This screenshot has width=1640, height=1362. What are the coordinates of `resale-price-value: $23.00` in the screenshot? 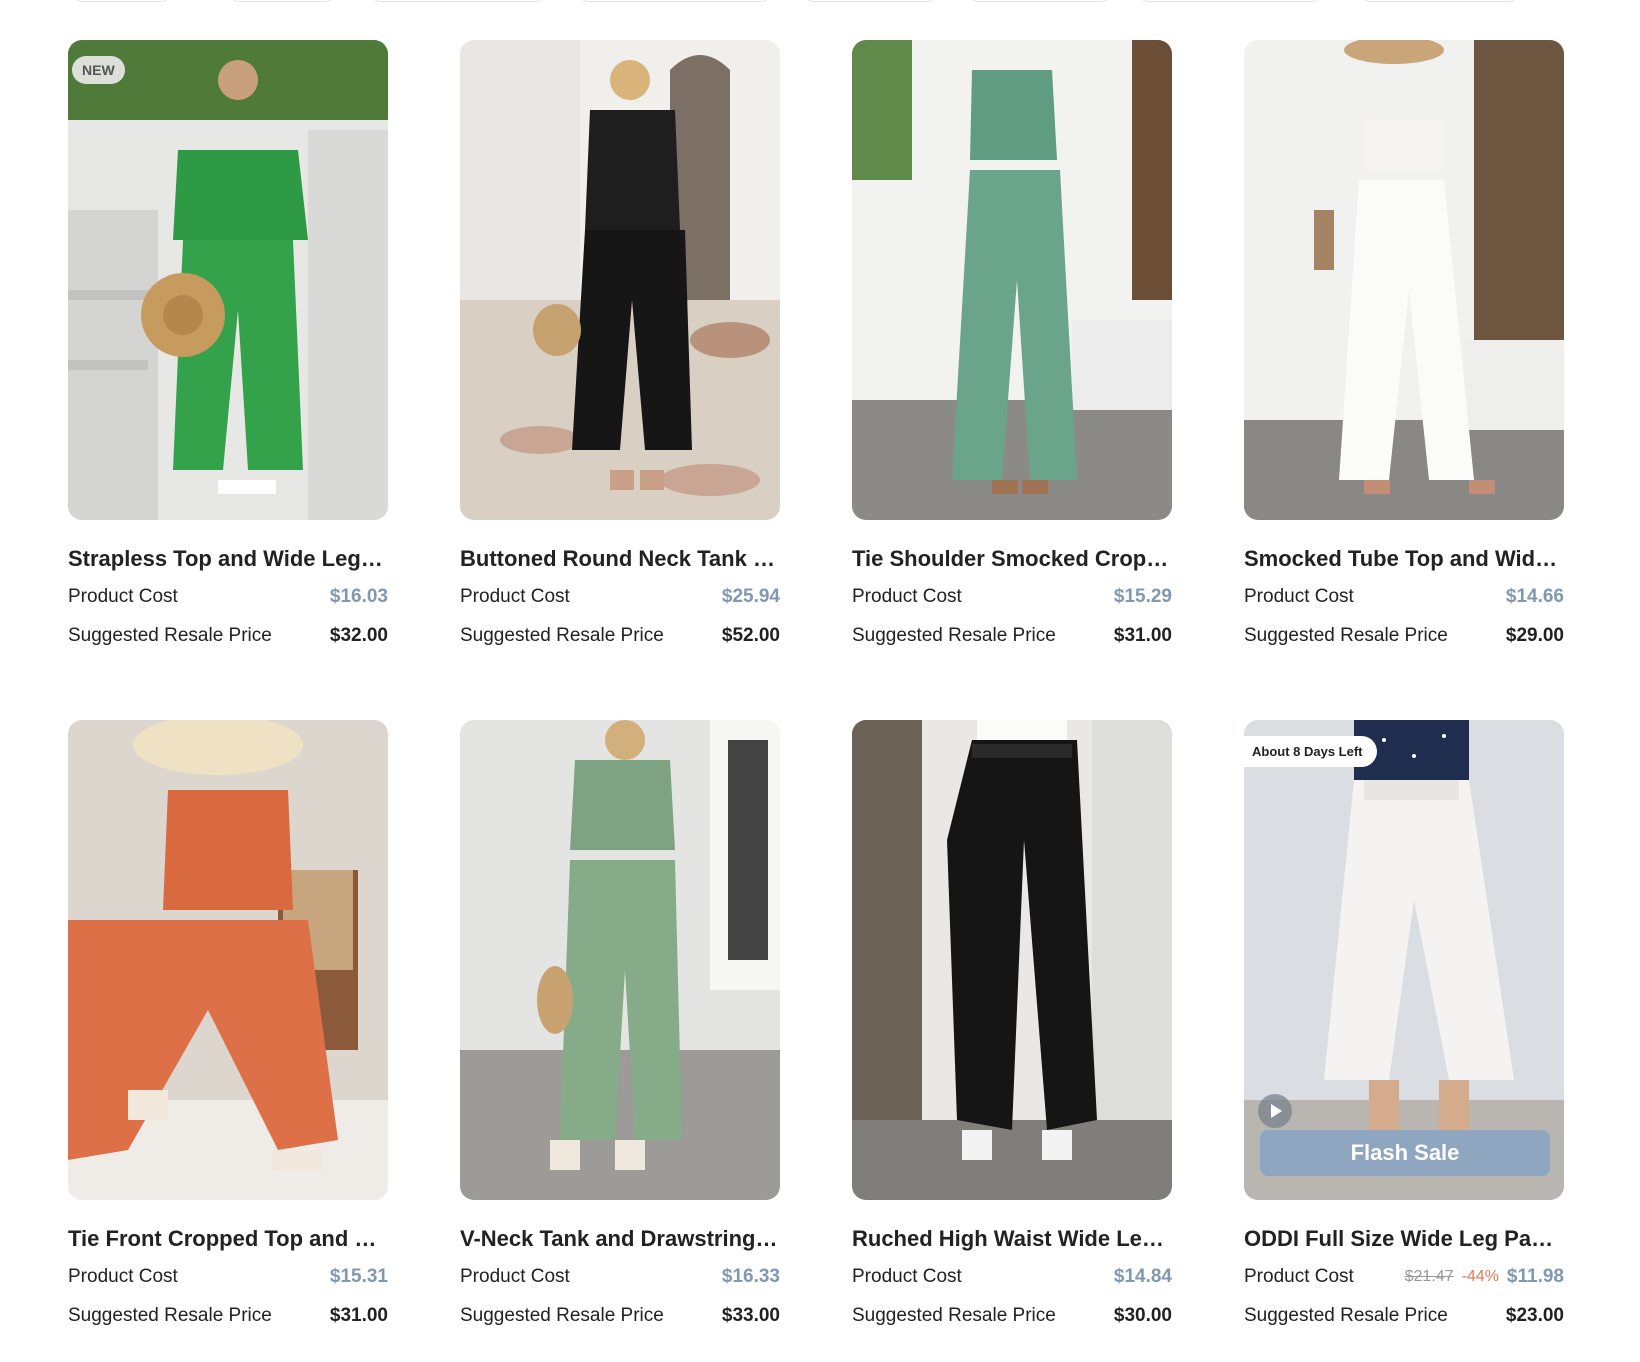 It's located at (1534, 1315).